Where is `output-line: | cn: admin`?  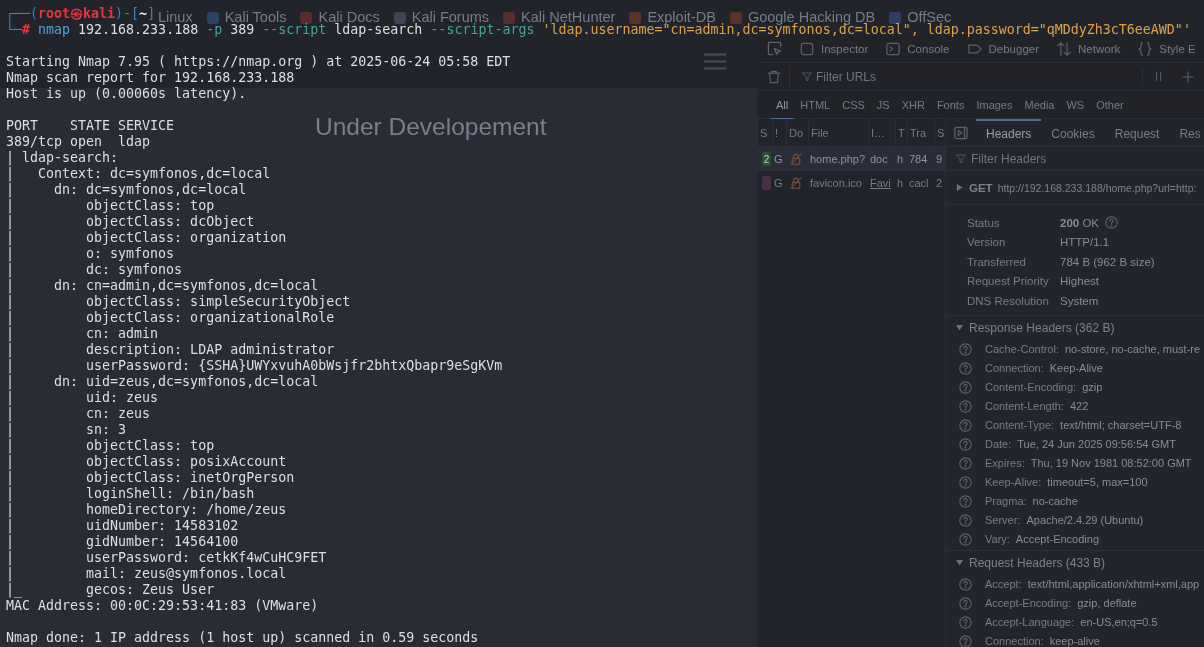
output-line: | cn: admin is located at coordinates (82, 334).